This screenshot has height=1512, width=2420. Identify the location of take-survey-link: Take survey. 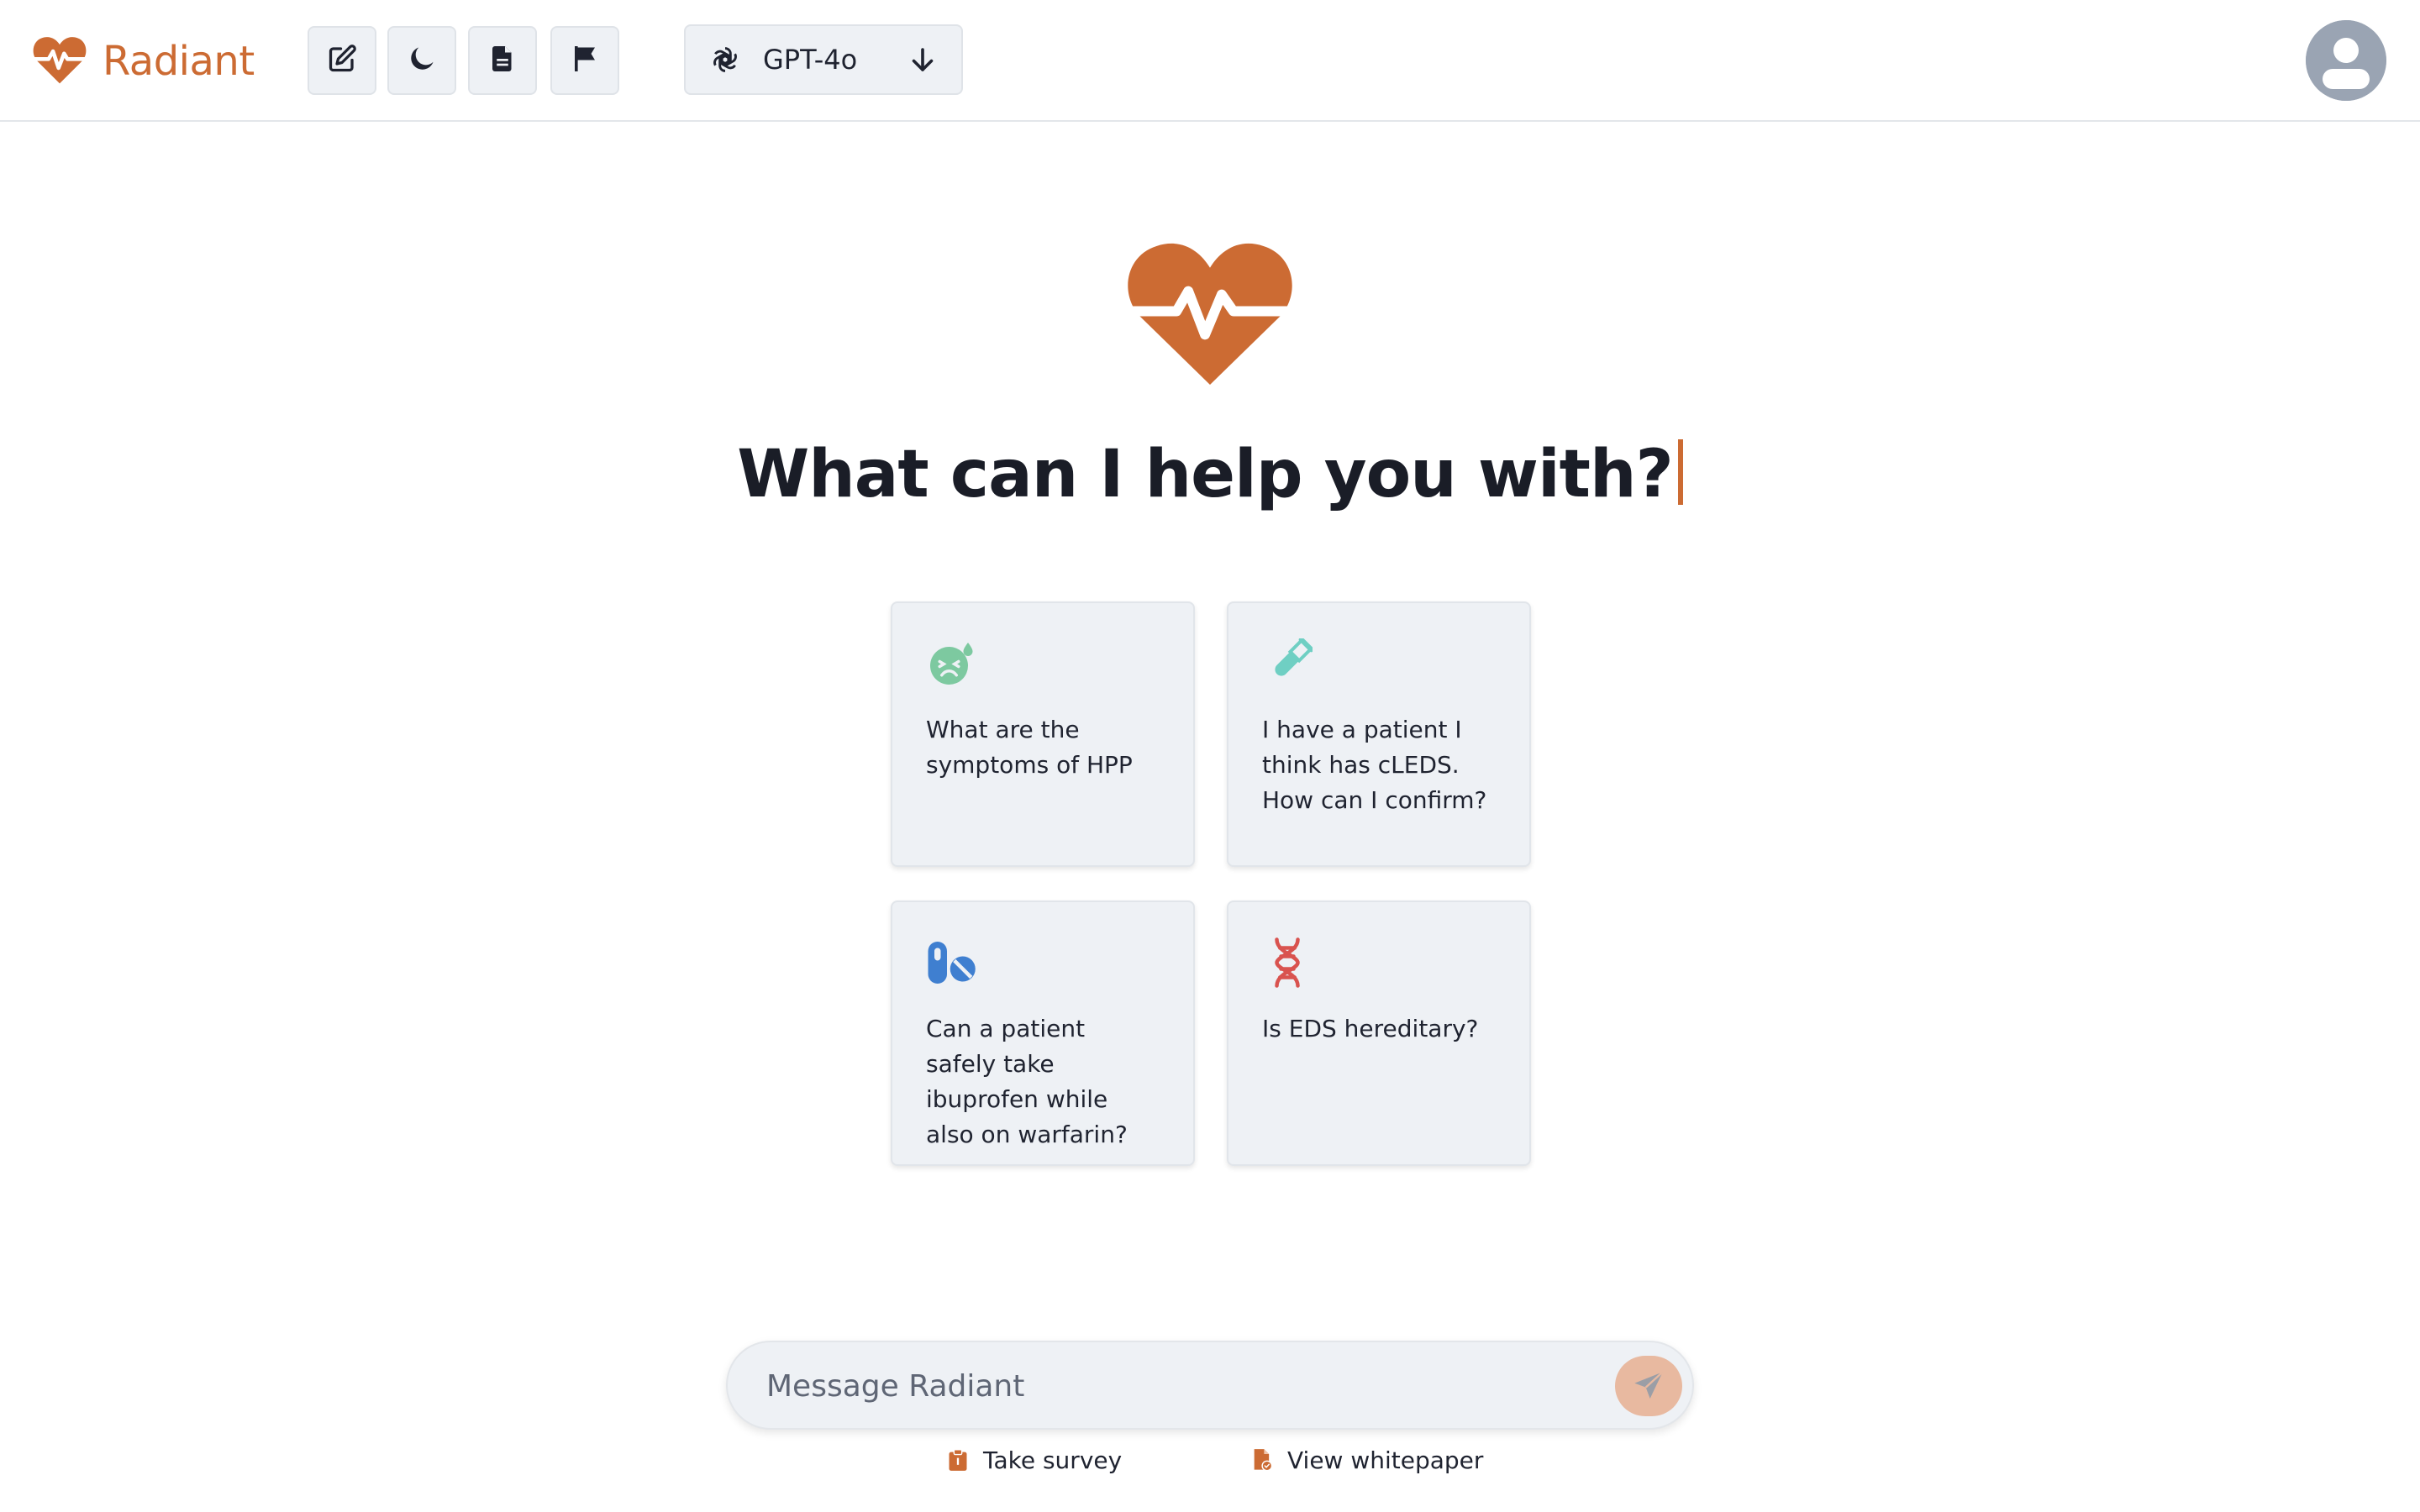
(1034, 1460).